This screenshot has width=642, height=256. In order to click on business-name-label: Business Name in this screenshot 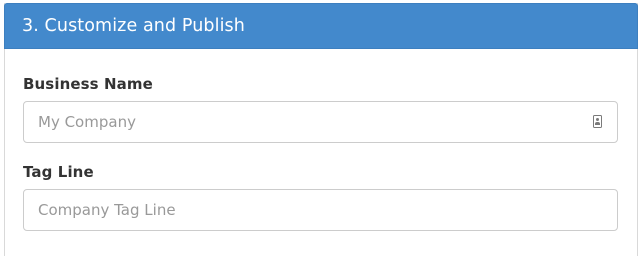, I will do `click(88, 84)`.